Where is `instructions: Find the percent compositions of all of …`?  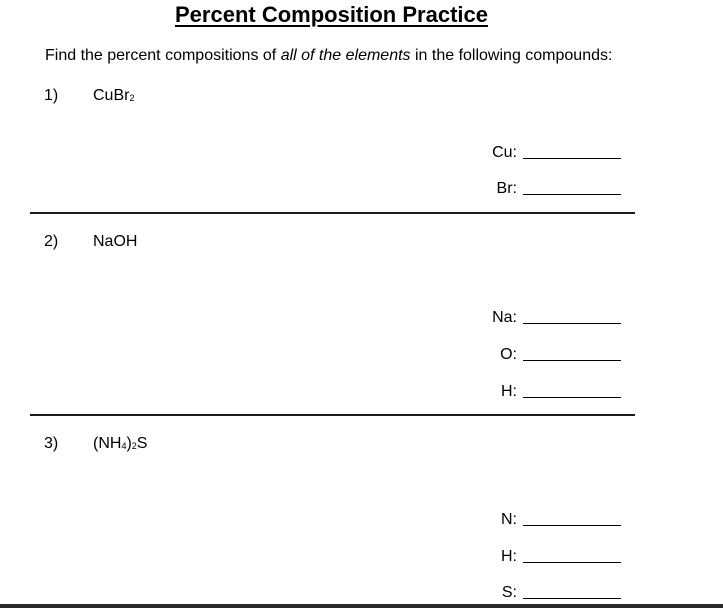 instructions: Find the percent compositions of all of … is located at coordinates (328, 56).